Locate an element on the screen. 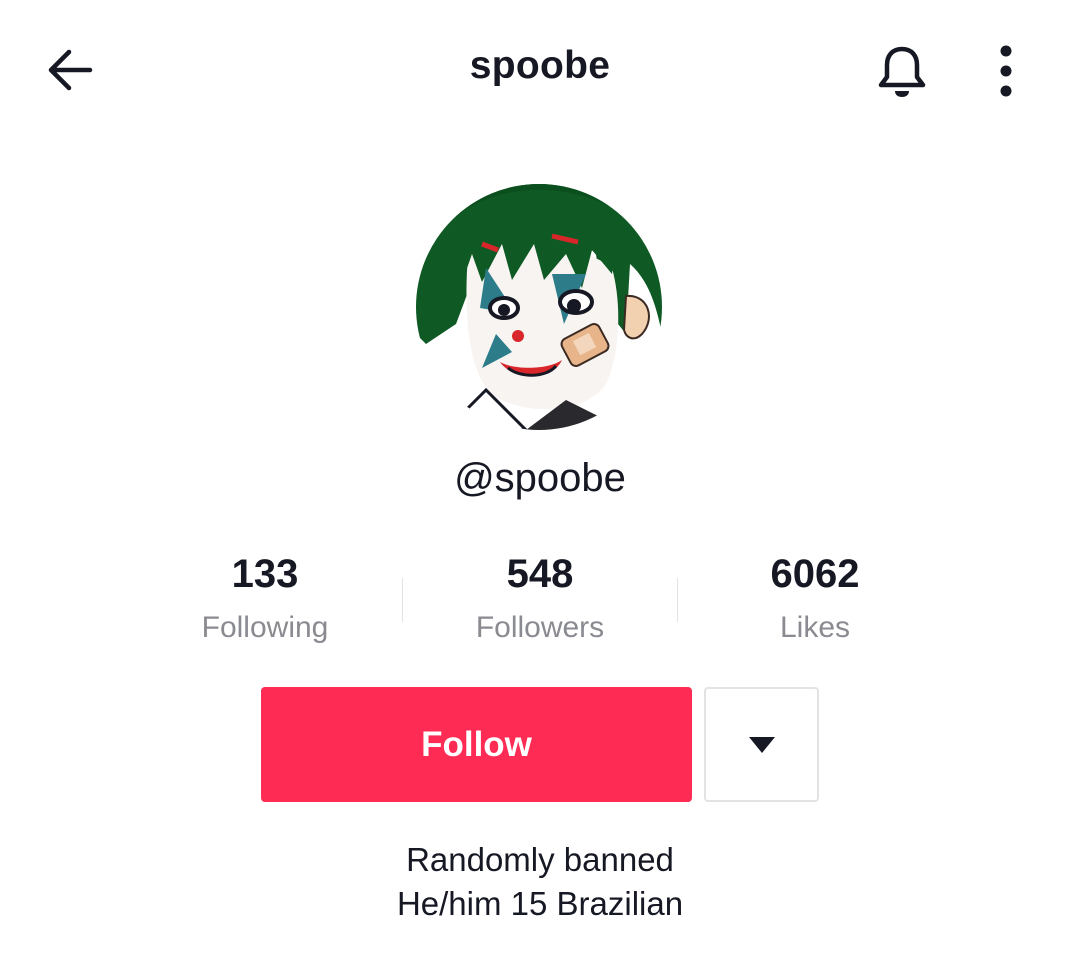 The width and height of the screenshot is (1080, 966). suggested-accounts-dropdown-button is located at coordinates (761, 744).